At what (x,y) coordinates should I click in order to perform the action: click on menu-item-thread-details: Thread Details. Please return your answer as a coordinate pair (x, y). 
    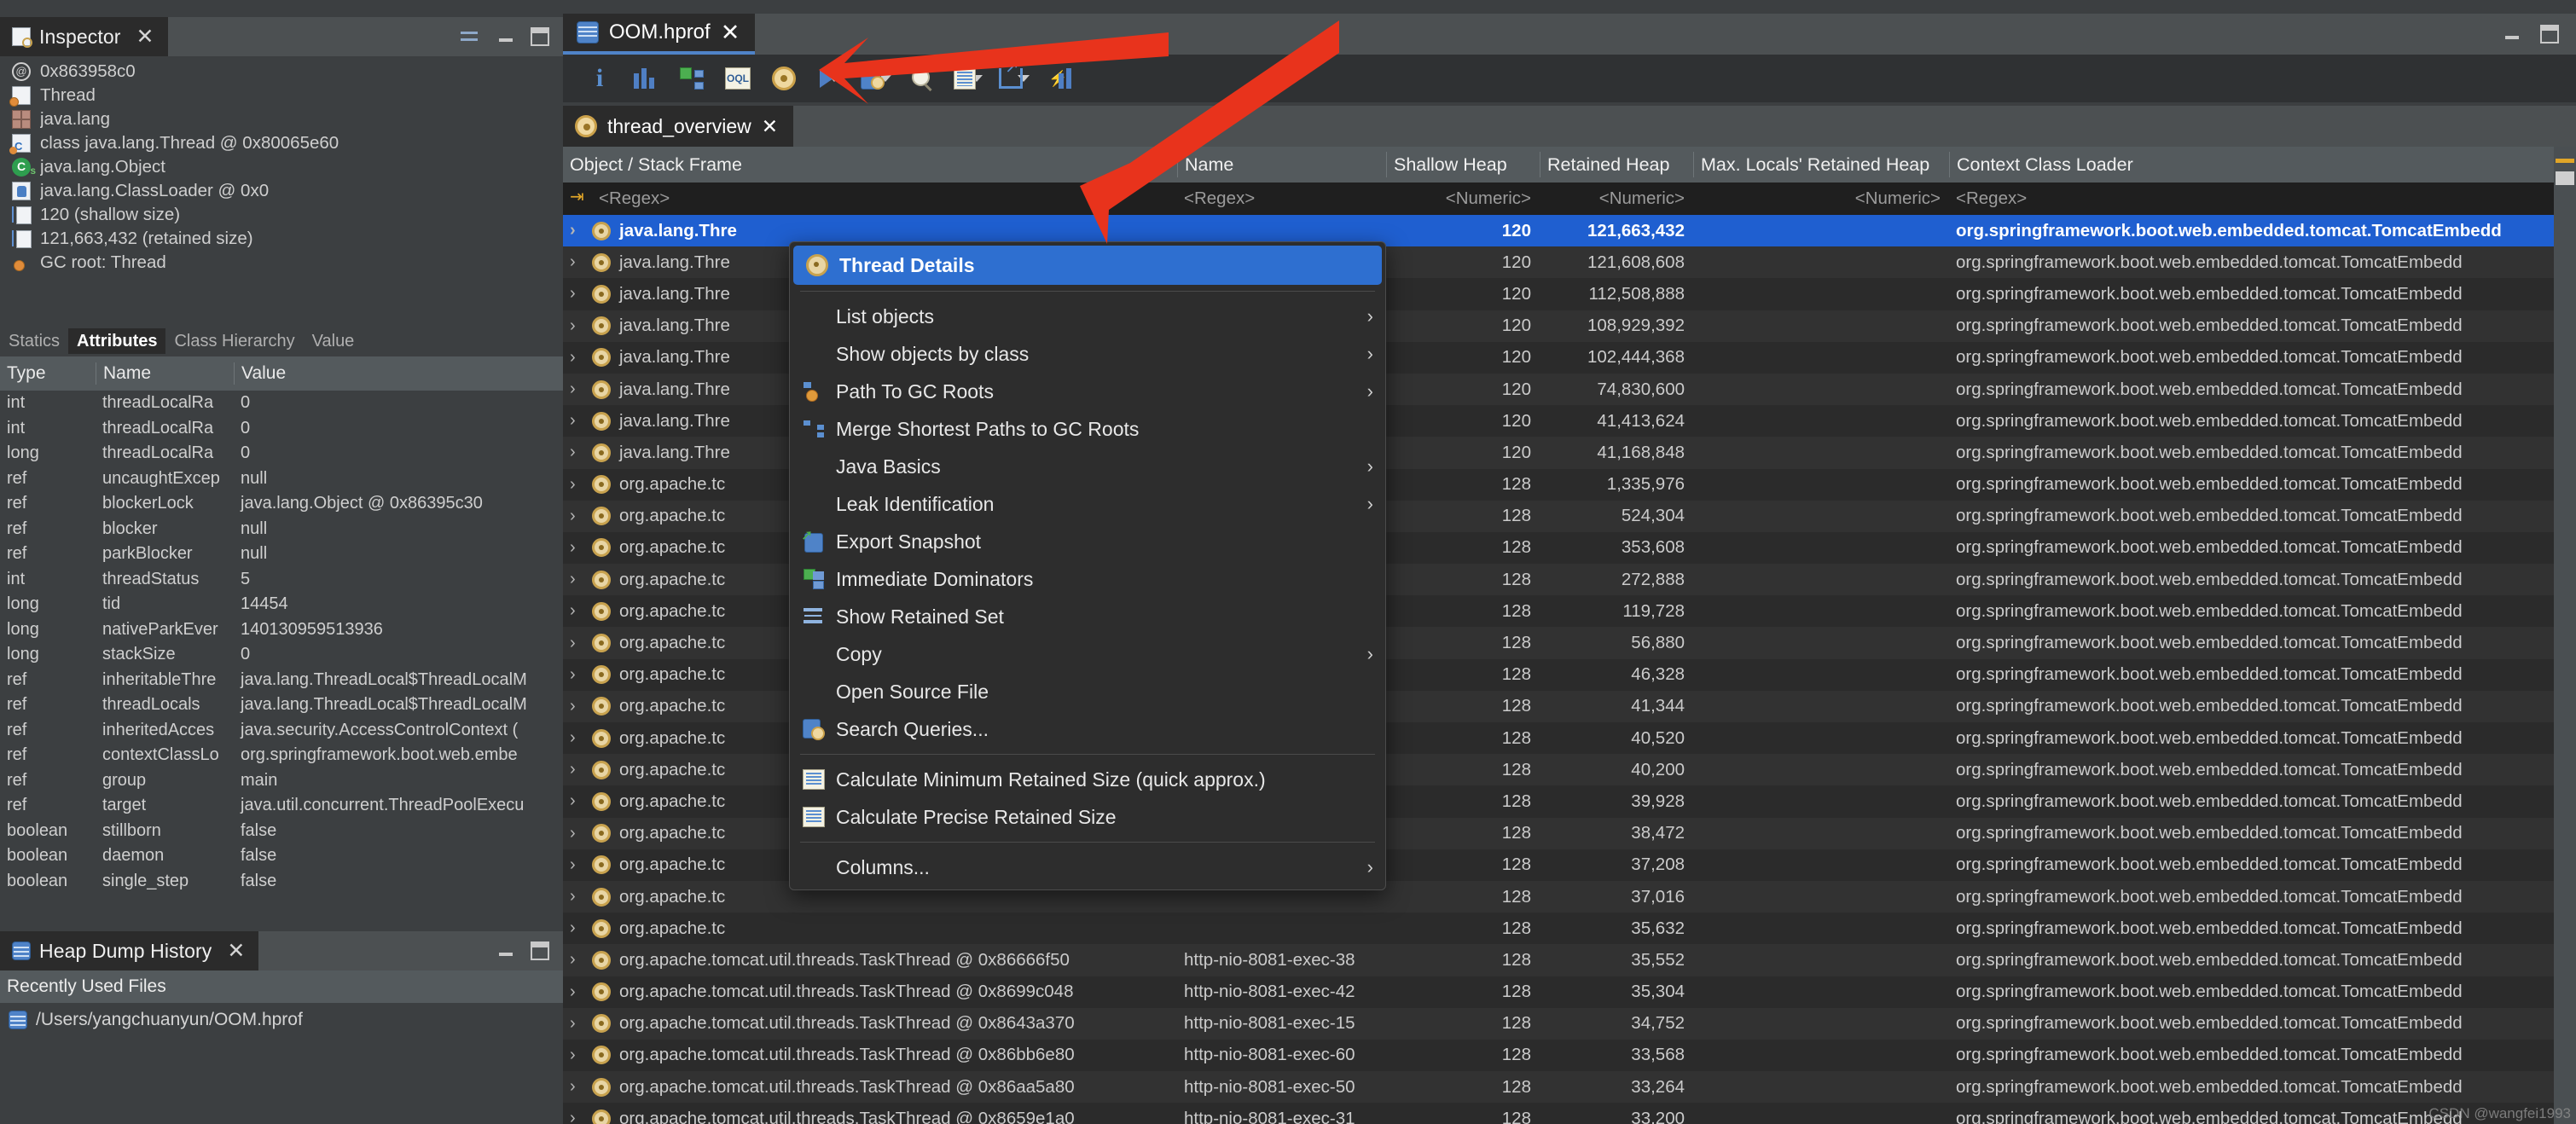
    Looking at the image, I should click on (1087, 265).